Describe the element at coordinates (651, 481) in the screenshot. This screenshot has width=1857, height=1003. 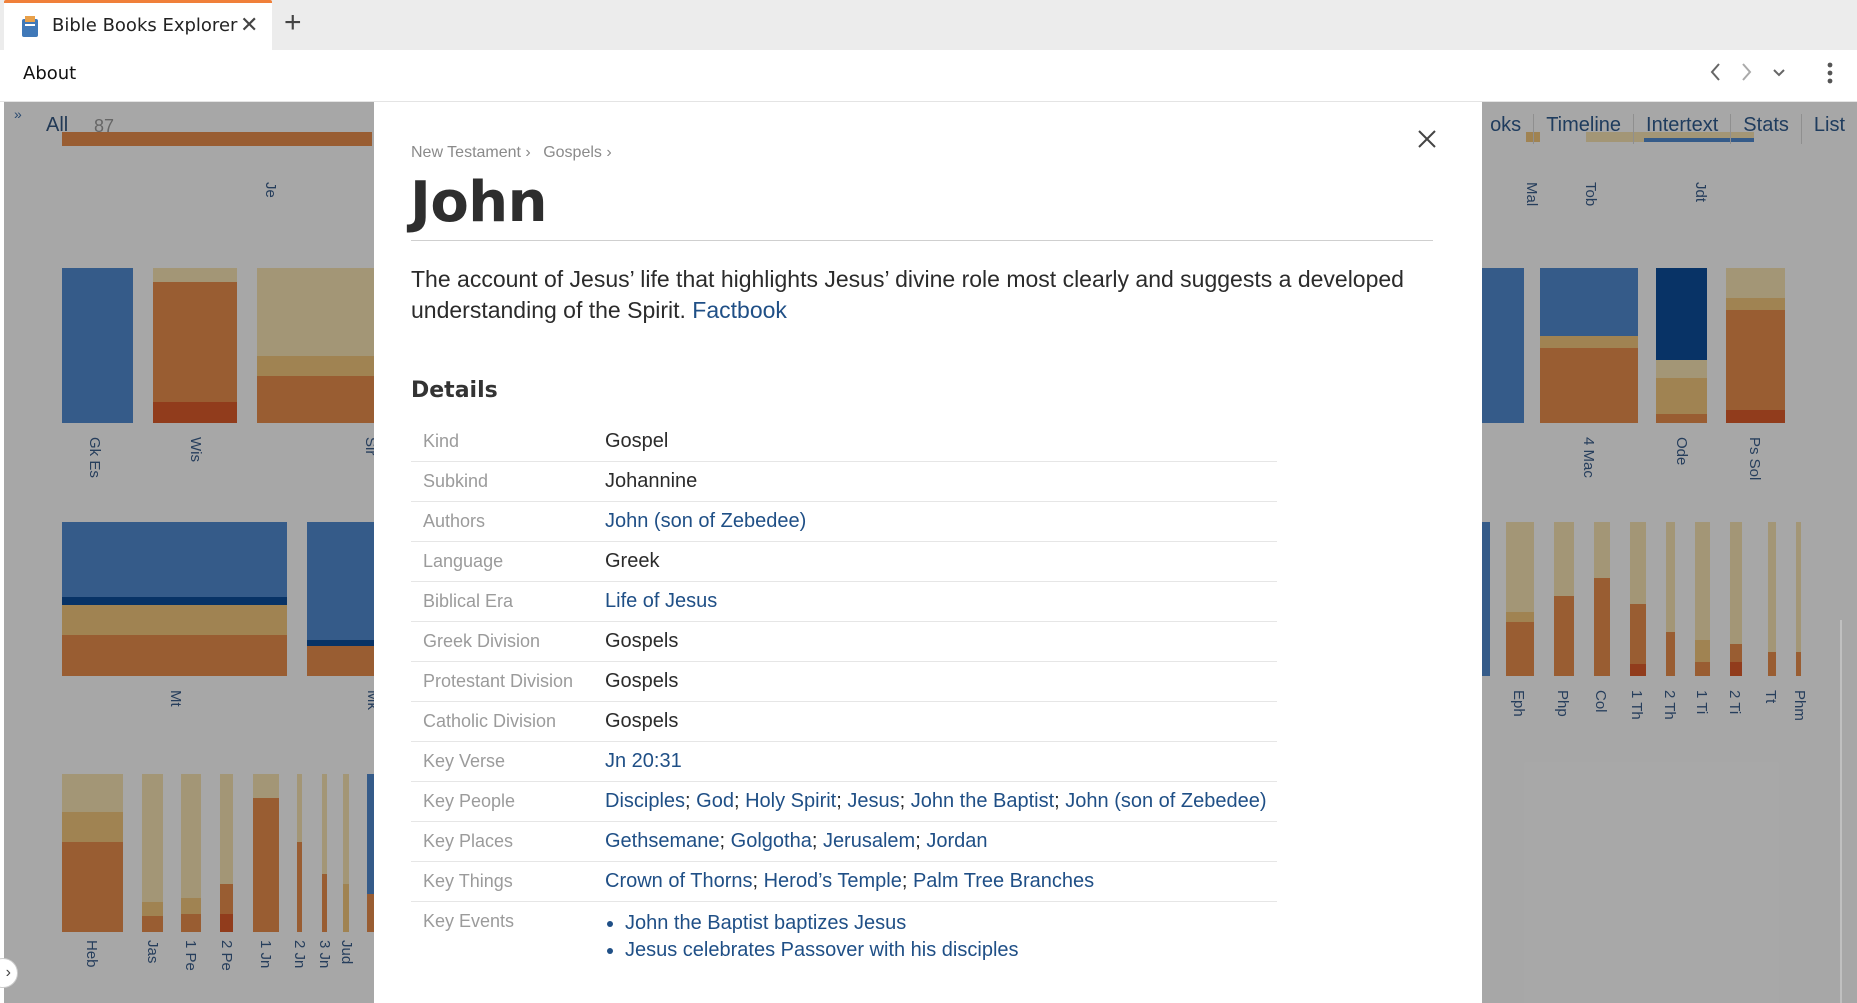
I see `detail-value-subkind: Johannine` at that location.